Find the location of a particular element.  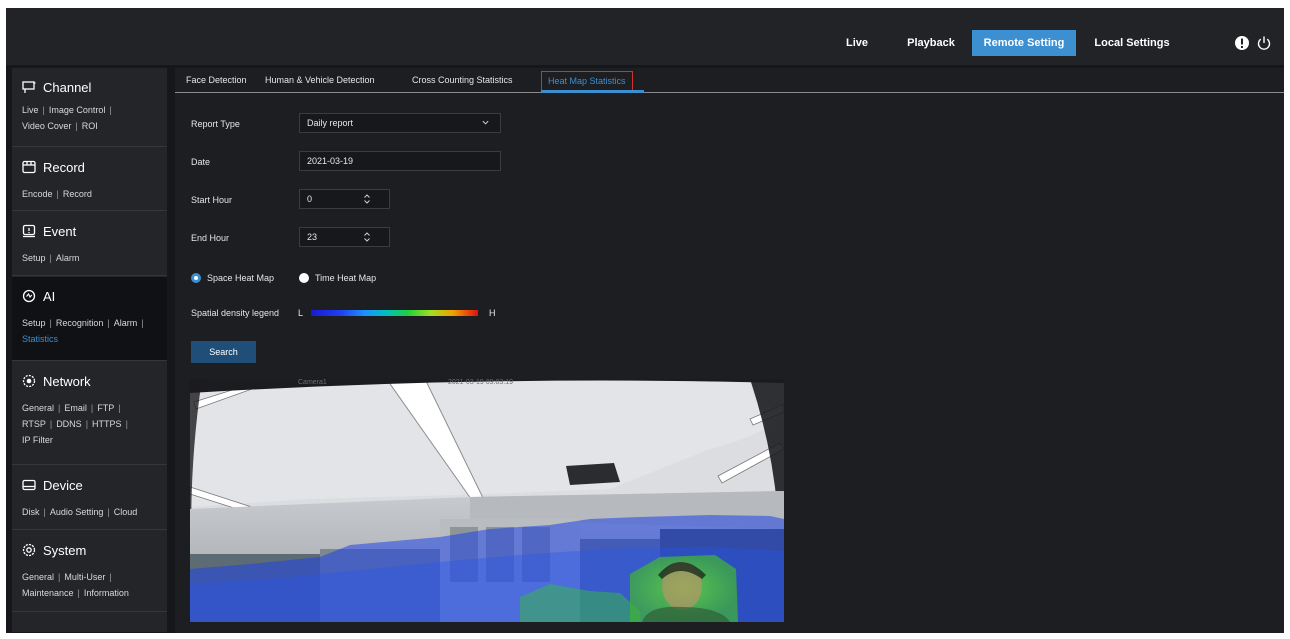

space-heat-map-label: Space Heat Map is located at coordinates (241, 278).